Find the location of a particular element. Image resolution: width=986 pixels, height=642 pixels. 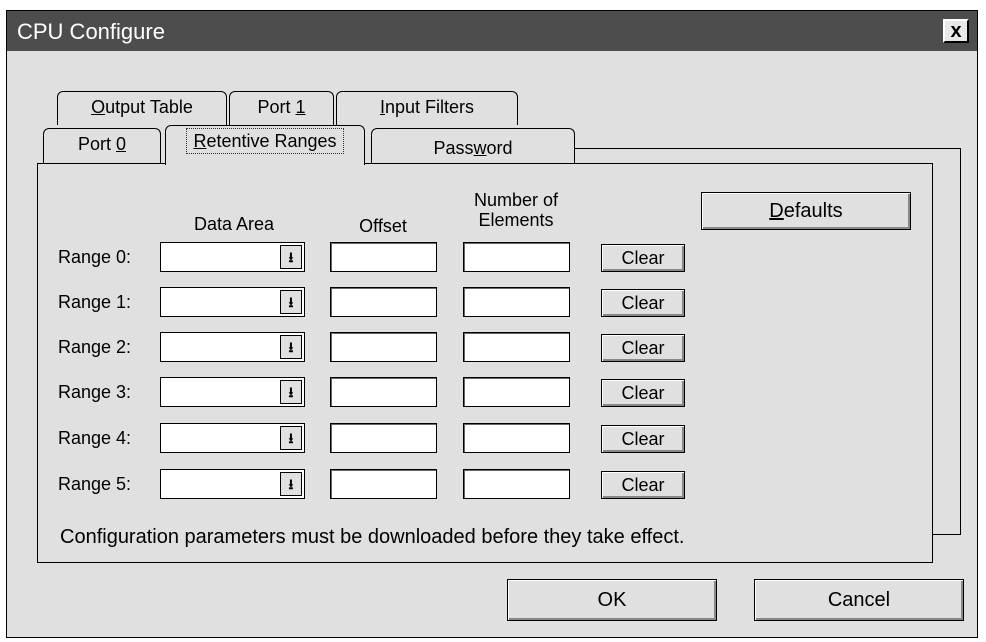

tab-label-post: etentive Ranges is located at coordinates (271, 141).